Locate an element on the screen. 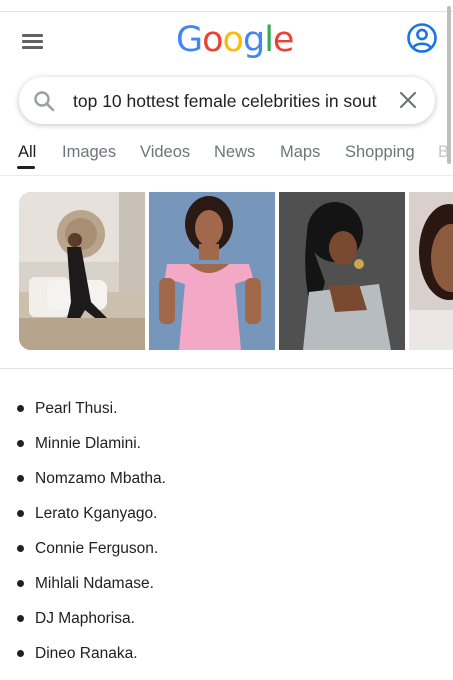 This screenshot has height=680, width=453. logo-letter: g is located at coordinates (253, 40).